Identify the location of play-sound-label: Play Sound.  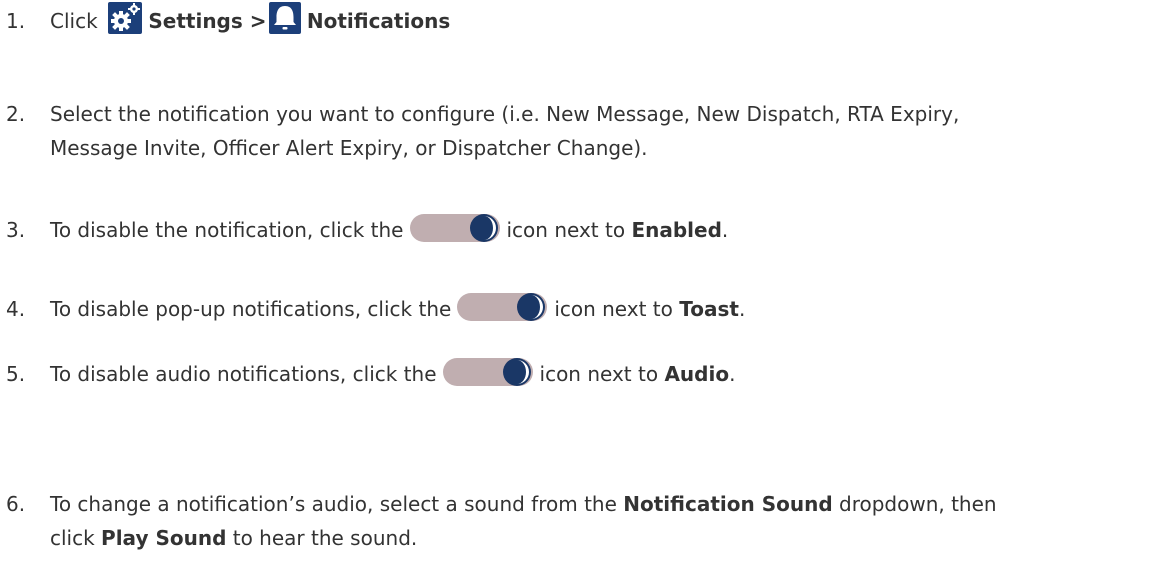
(164, 538).